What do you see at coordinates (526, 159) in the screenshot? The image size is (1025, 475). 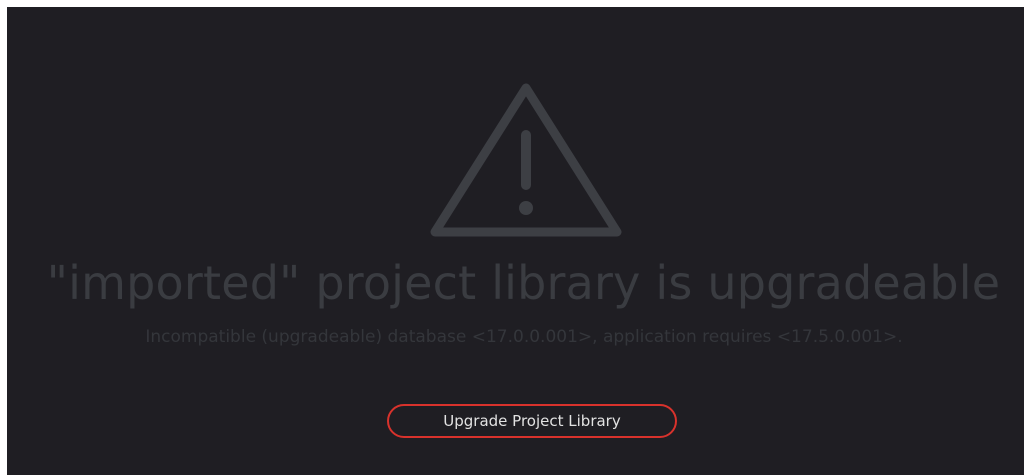 I see `warning-triangle-icon` at bounding box center [526, 159].